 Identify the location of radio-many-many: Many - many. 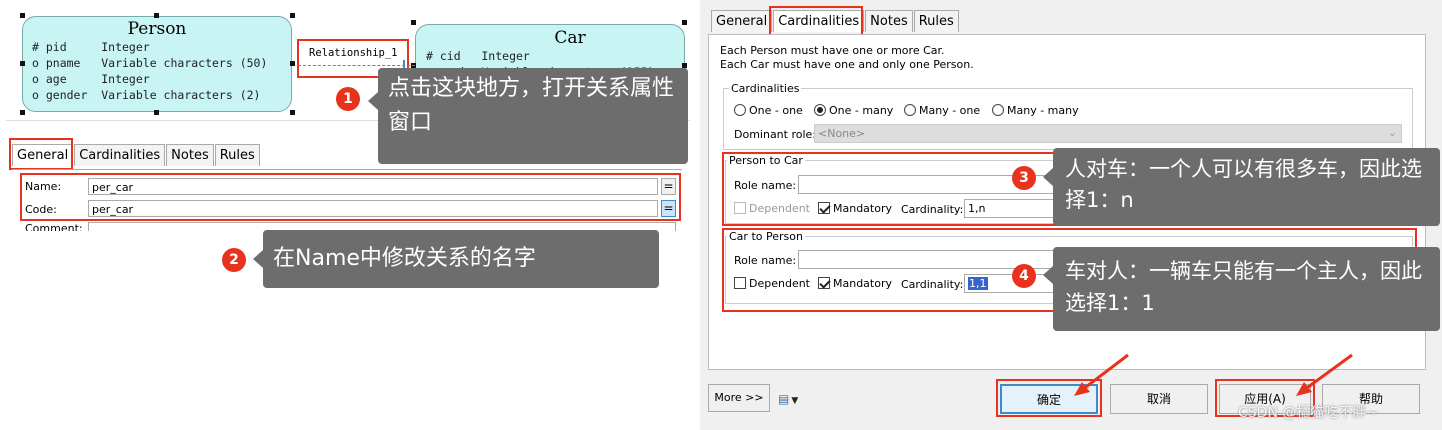
(1035, 110).